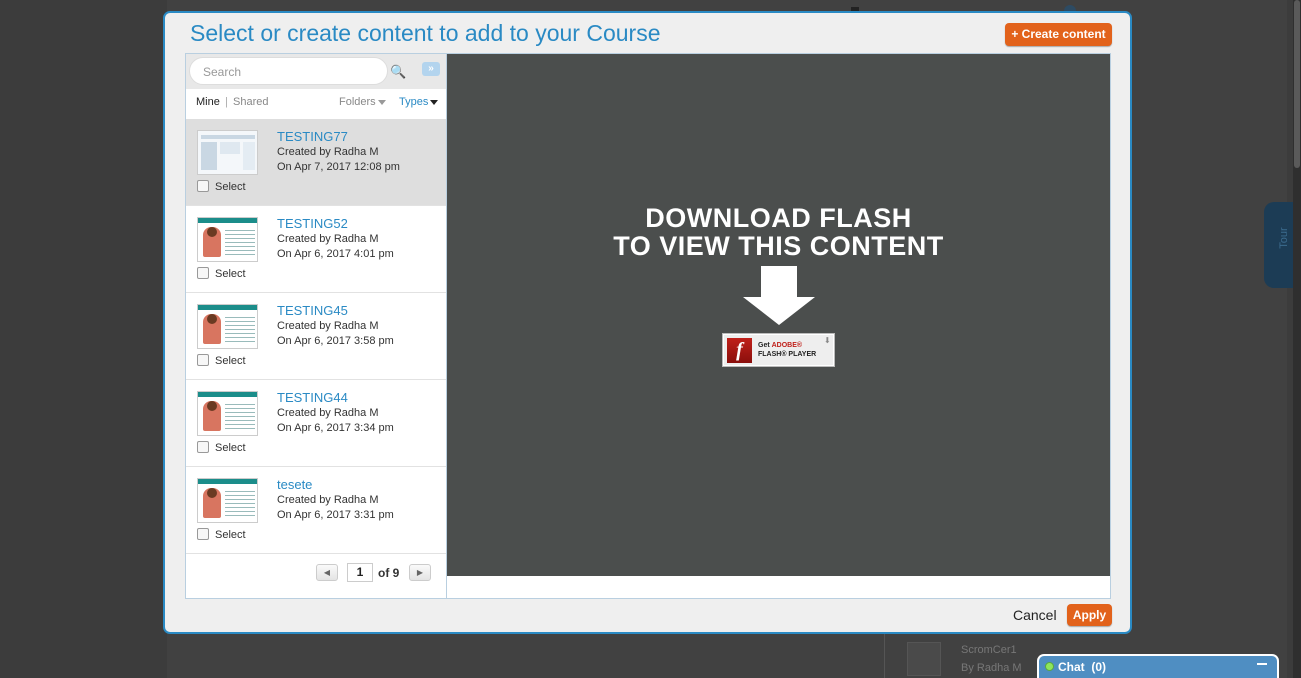 The width and height of the screenshot is (1301, 678). What do you see at coordinates (989, 650) in the screenshot?
I see `background-item-title: ScromCer1` at bounding box center [989, 650].